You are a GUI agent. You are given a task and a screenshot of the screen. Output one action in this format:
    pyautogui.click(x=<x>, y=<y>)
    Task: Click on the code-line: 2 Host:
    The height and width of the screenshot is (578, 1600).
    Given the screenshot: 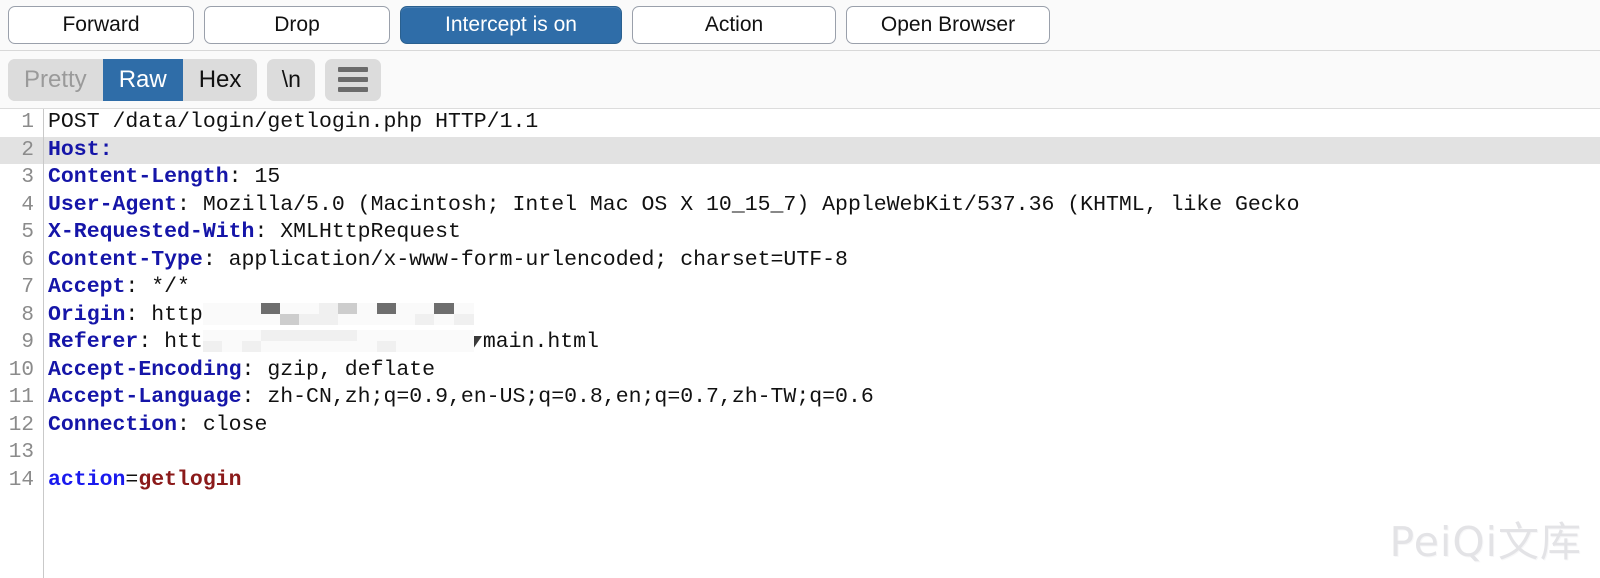 What is the action you would take?
    pyautogui.click(x=800, y=150)
    